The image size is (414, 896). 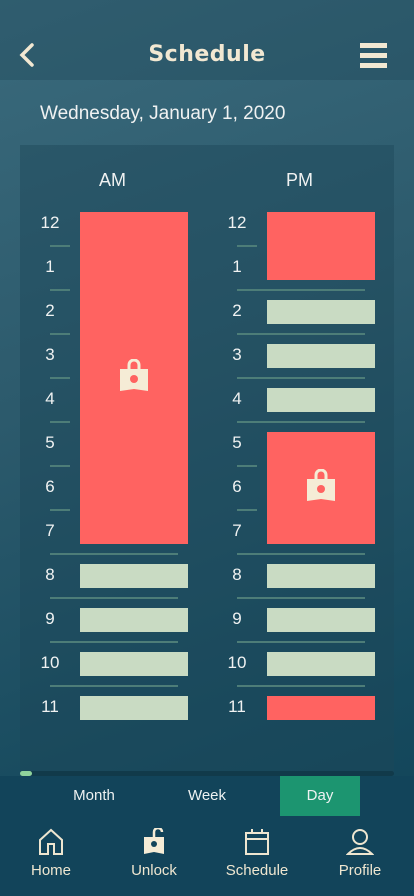 What do you see at coordinates (51, 841) in the screenshot?
I see `home-icon` at bounding box center [51, 841].